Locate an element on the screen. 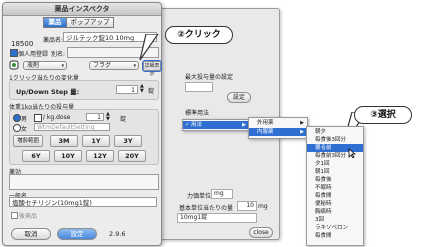  mouse-cursor-icon is located at coordinates (352, 153).